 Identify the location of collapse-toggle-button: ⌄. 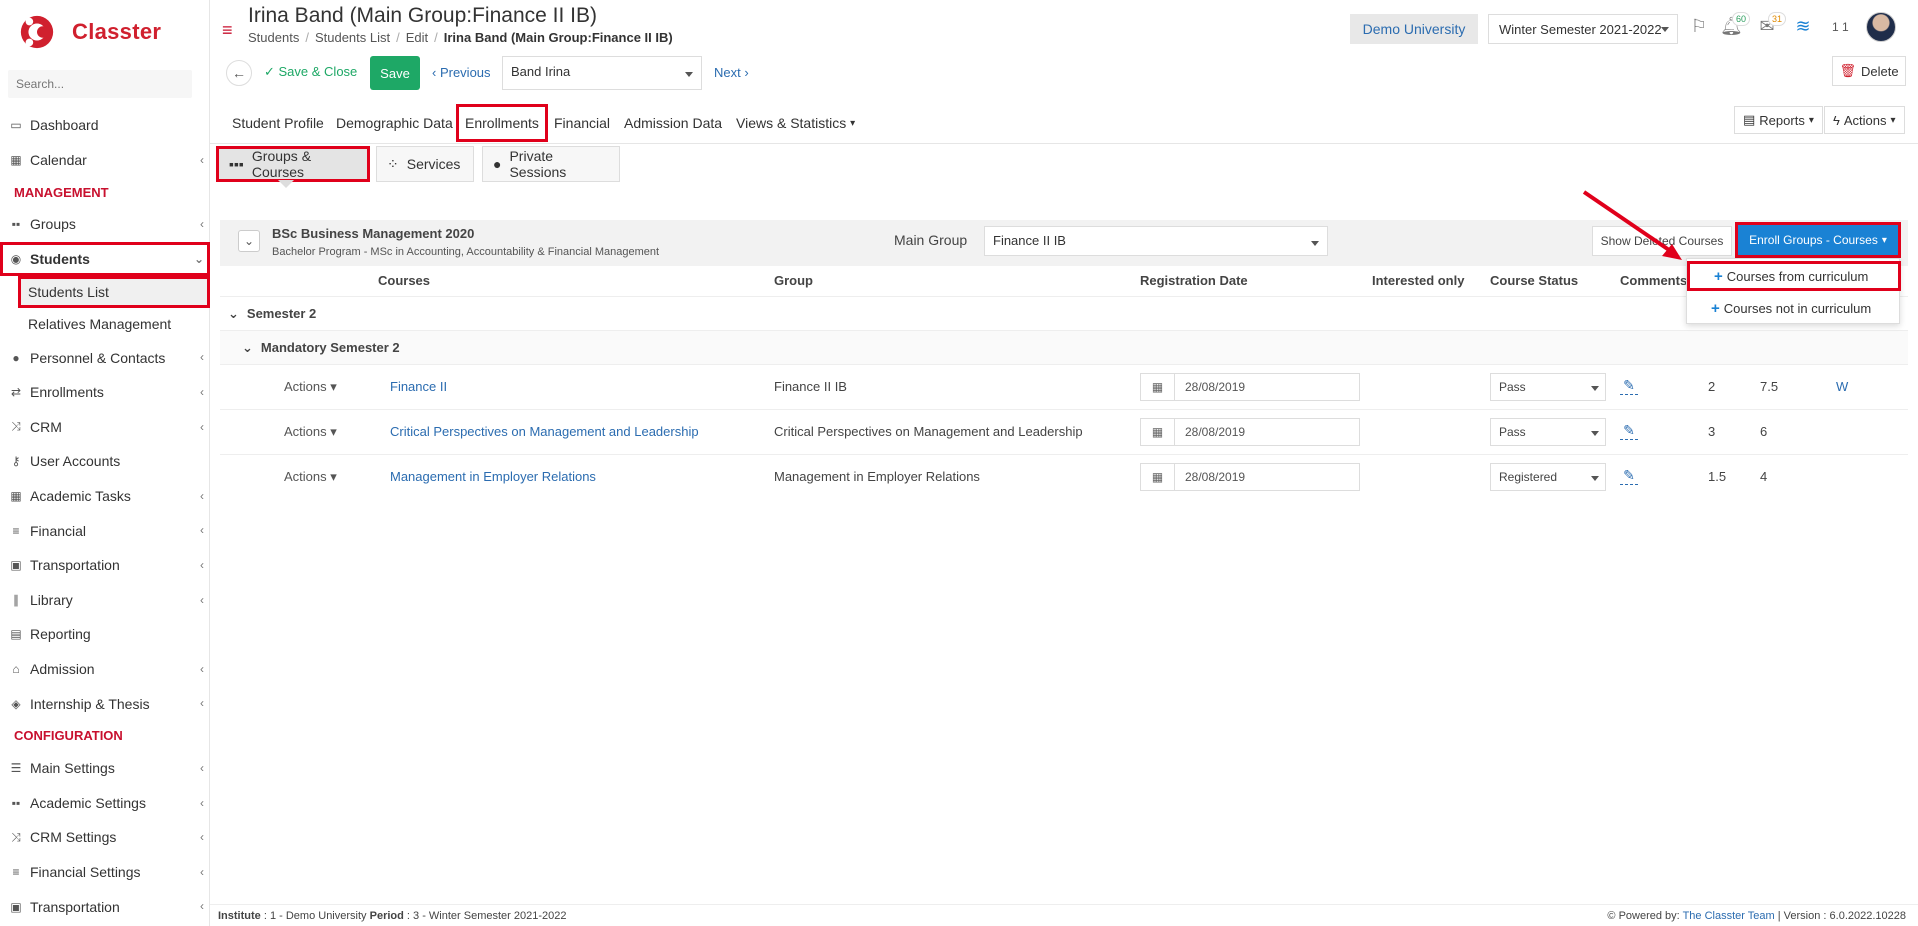
(249, 241).